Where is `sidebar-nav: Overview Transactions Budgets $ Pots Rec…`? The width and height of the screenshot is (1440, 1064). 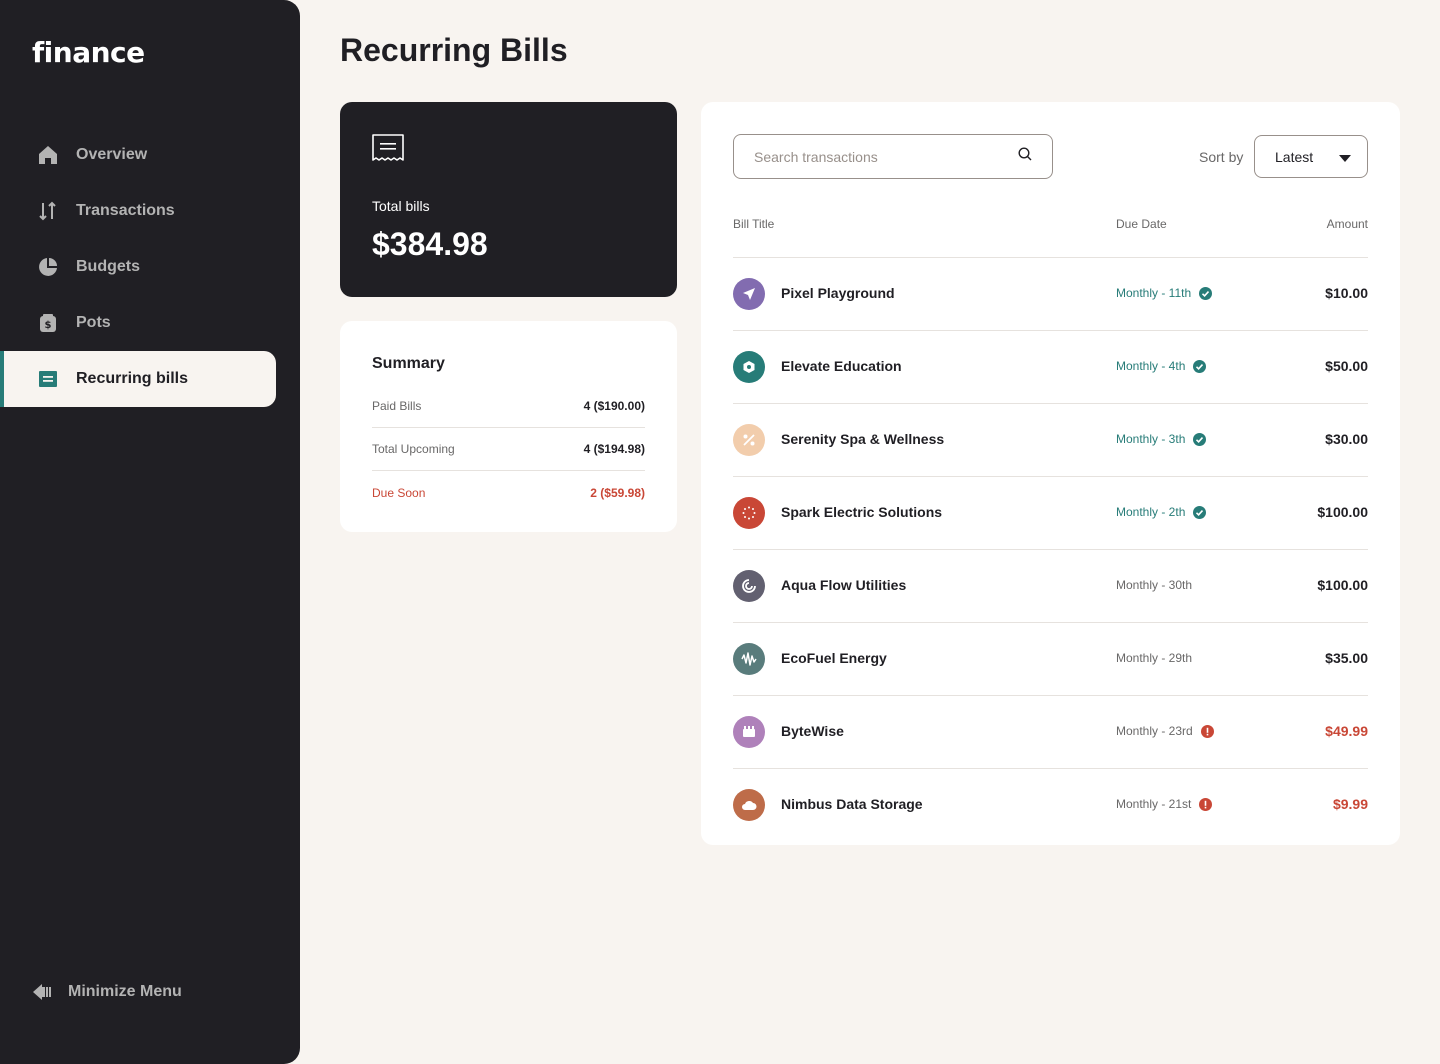
sidebar-nav: Overview Transactions Budgets $ Pots Rec… is located at coordinates (138, 267).